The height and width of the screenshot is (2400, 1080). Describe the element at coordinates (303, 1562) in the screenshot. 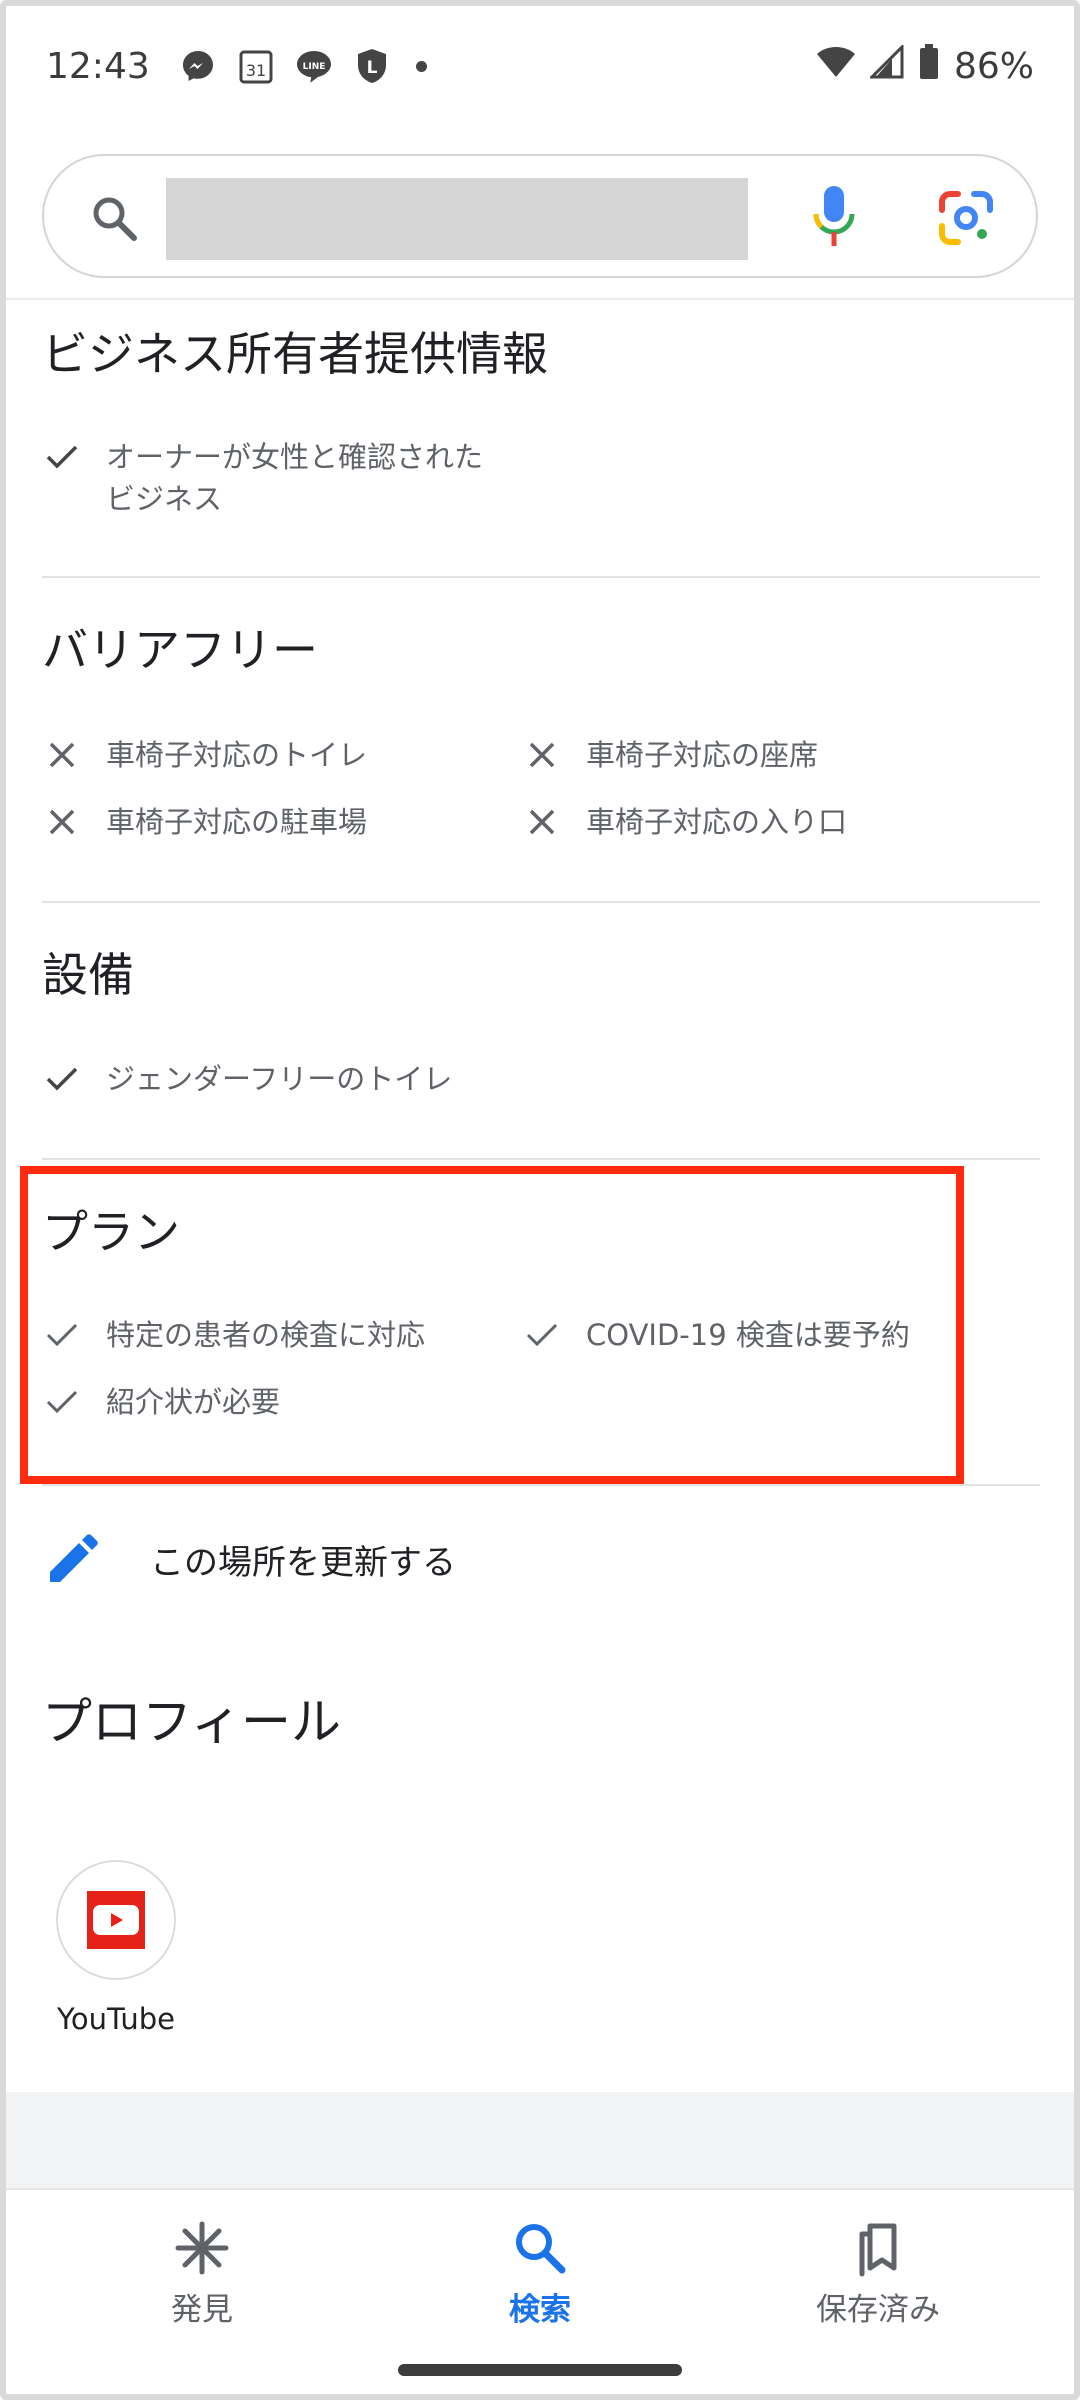

I see `update-place-label: この場所を更新する` at that location.